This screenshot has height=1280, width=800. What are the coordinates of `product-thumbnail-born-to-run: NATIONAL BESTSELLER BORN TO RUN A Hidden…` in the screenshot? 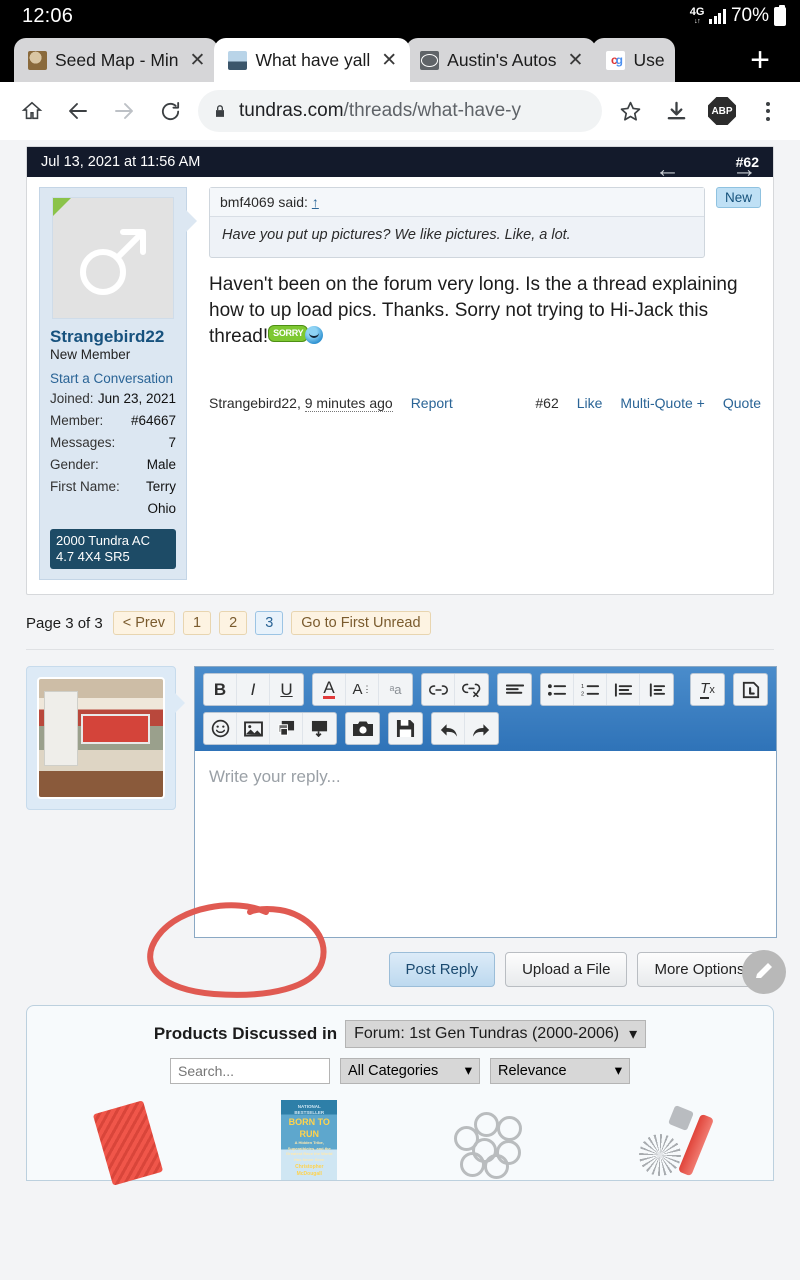 It's located at (309, 1140).